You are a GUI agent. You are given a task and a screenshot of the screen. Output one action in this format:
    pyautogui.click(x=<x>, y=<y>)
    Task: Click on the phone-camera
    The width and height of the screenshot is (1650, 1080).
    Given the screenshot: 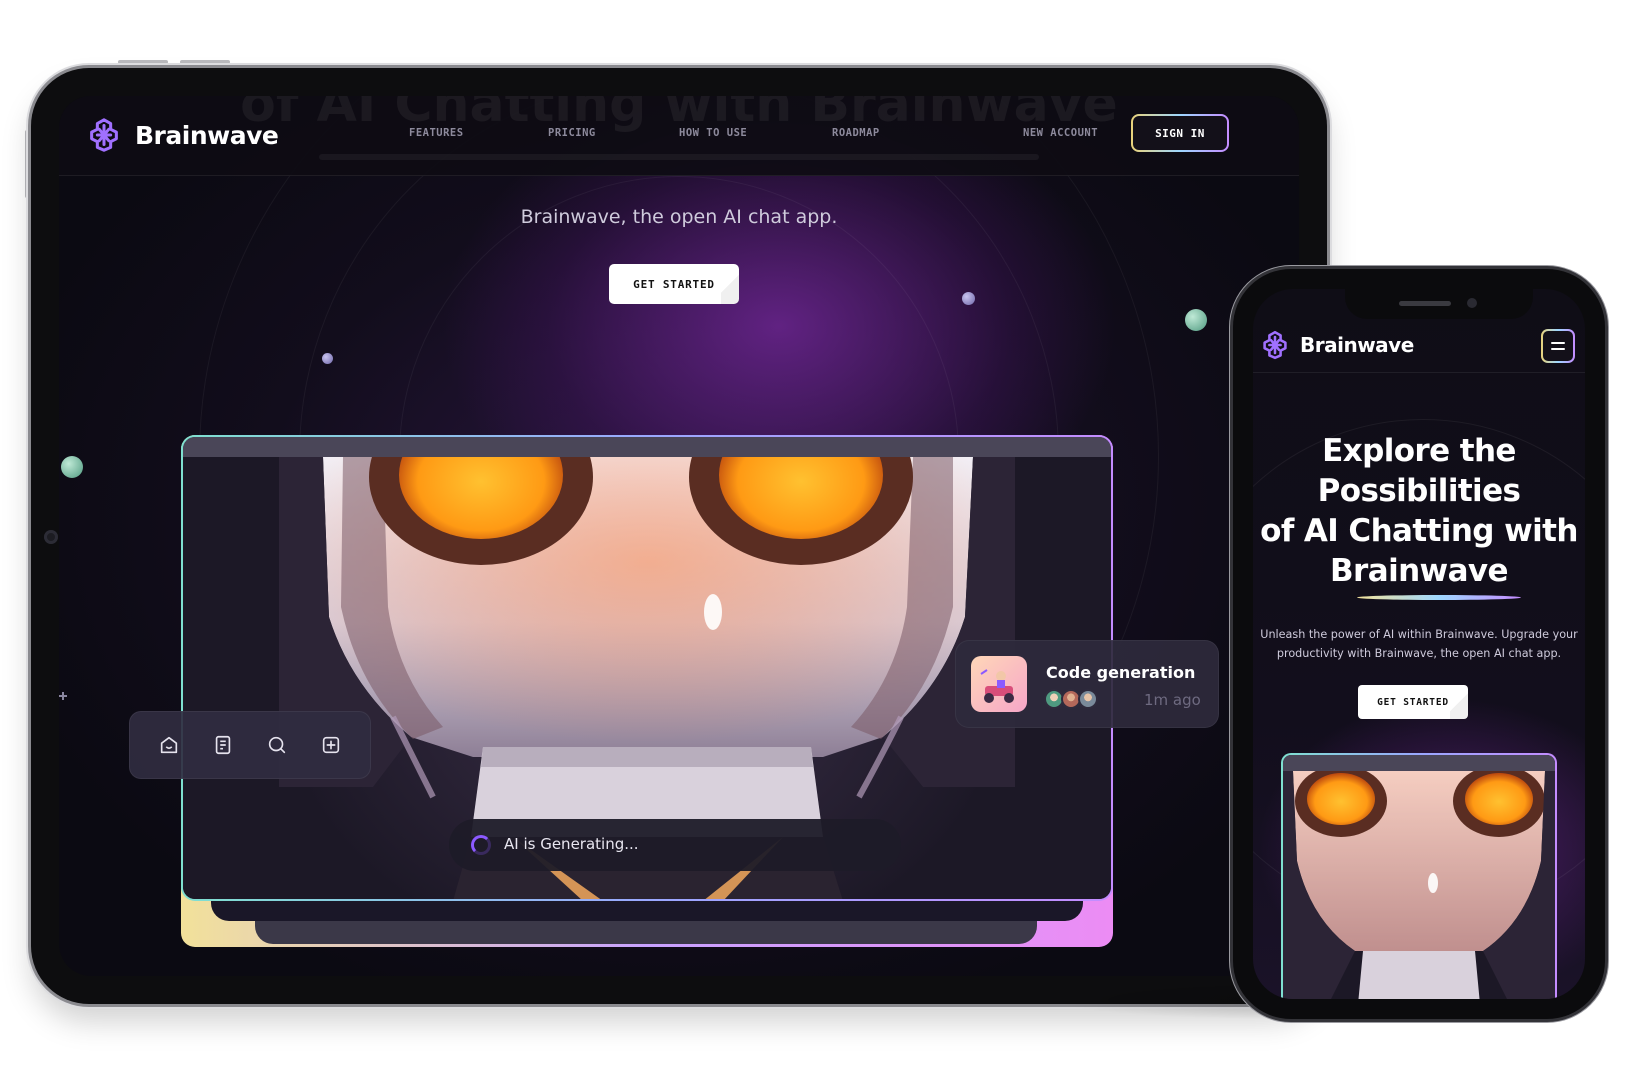 What is the action you would take?
    pyautogui.click(x=1472, y=303)
    